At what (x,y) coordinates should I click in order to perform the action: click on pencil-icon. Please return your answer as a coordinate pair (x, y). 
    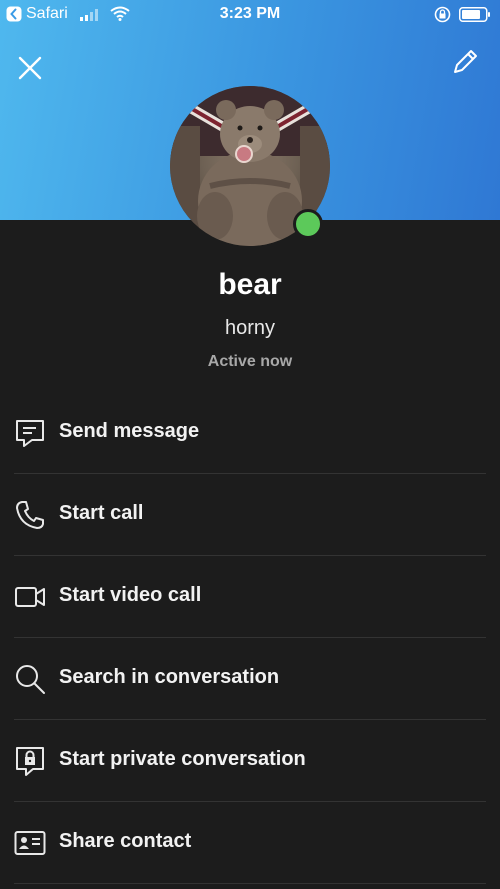
    Looking at the image, I should click on (465, 62).